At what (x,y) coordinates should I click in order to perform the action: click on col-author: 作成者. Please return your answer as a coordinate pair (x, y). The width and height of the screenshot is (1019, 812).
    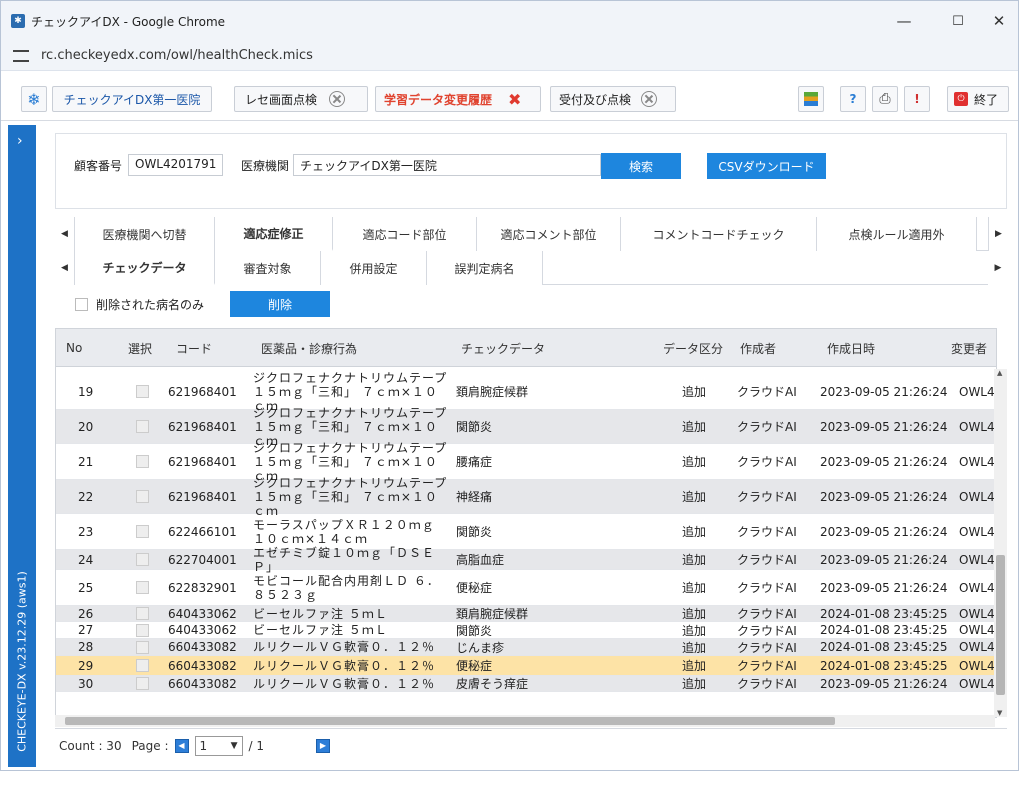
    Looking at the image, I should click on (758, 348).